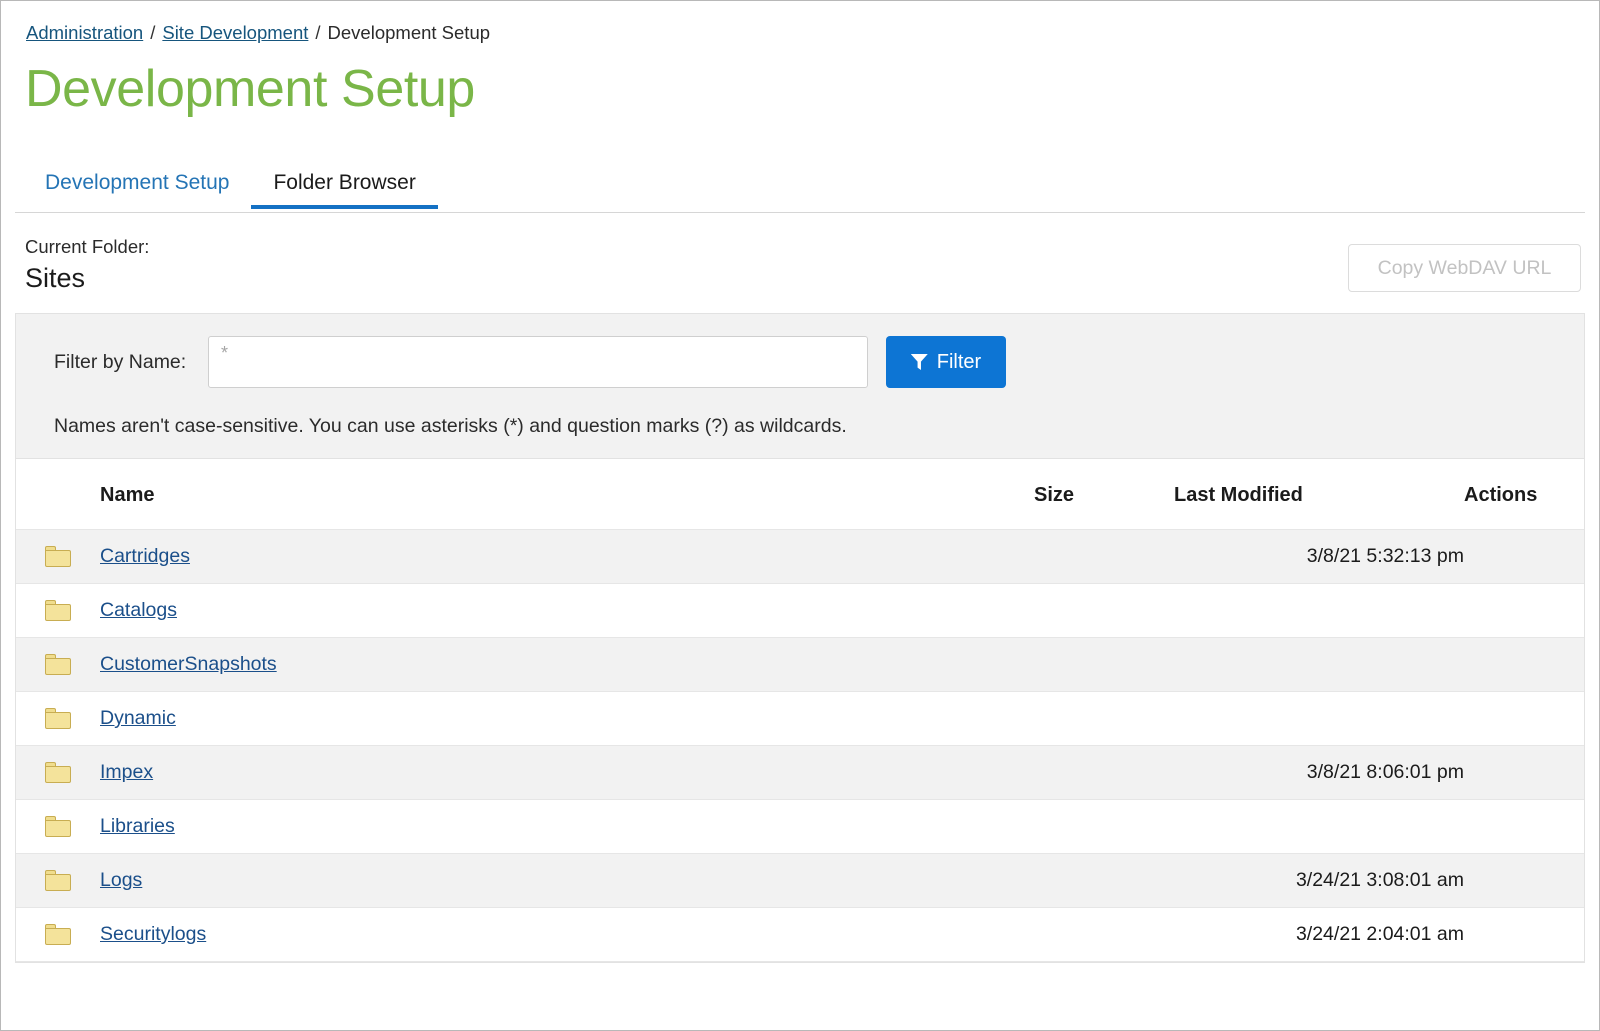  I want to click on last-modified-cell: 3/24/21 2:04:01 am, so click(1319, 934).